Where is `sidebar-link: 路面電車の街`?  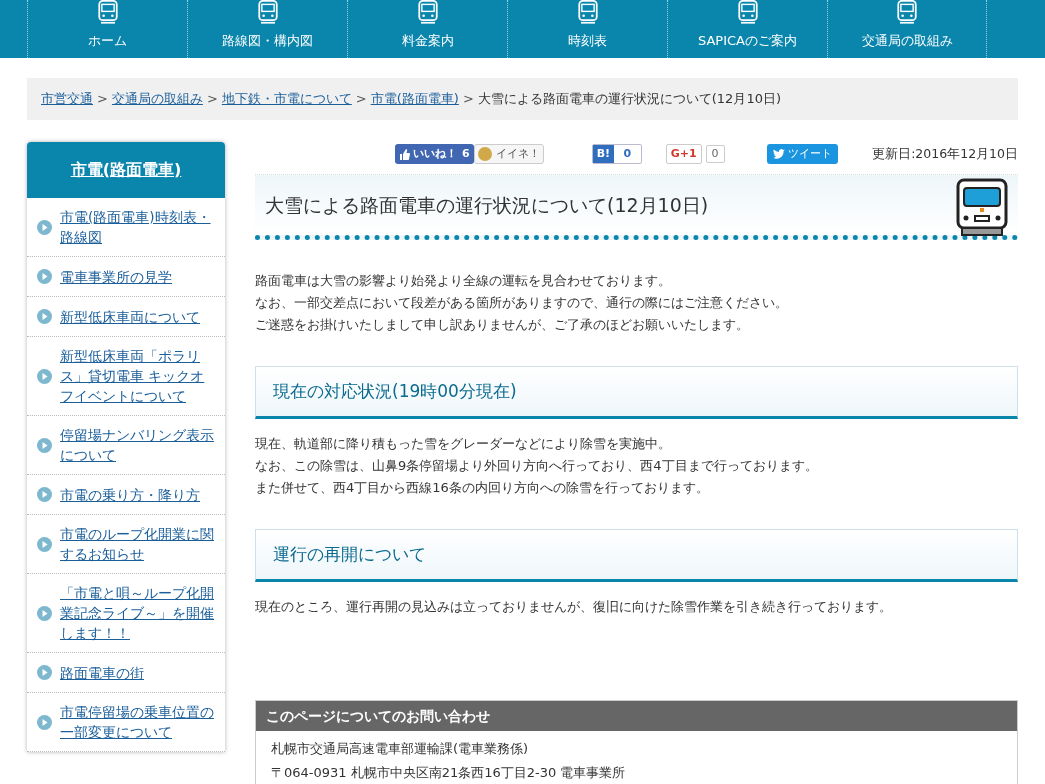
sidebar-link: 路面電車の街 is located at coordinates (102, 672).